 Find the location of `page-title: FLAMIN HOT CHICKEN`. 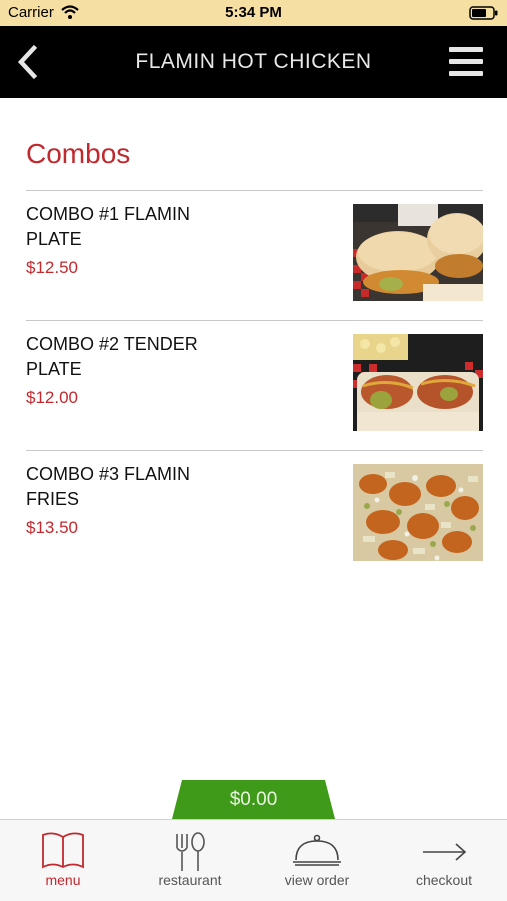

page-title: FLAMIN HOT CHICKEN is located at coordinates (253, 61).